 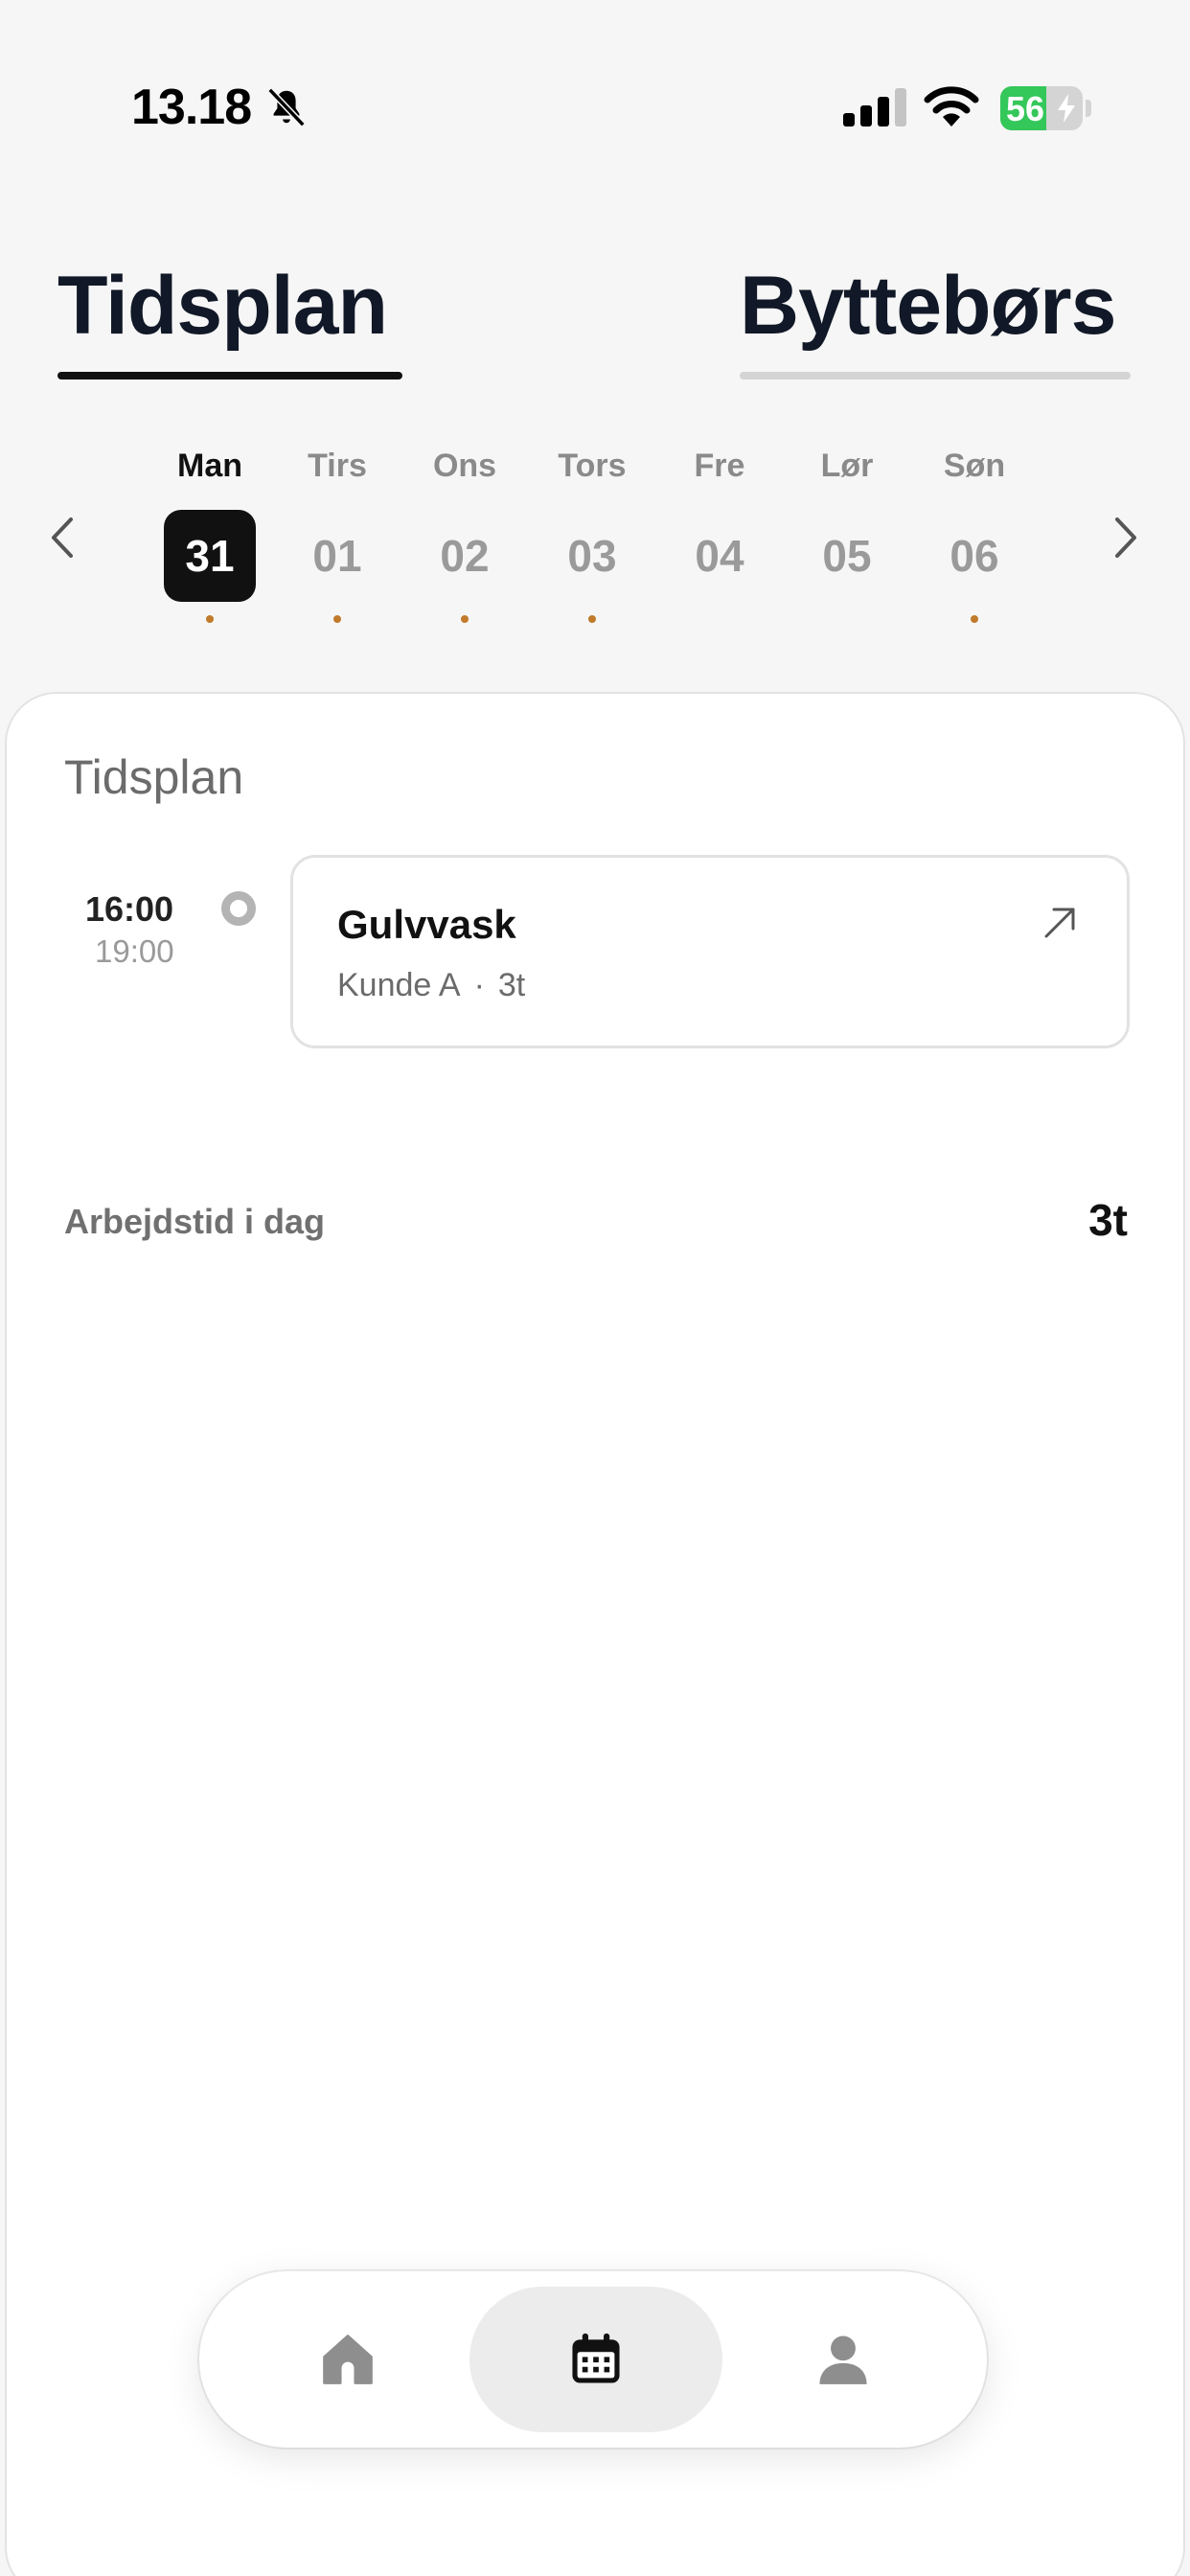 I want to click on day-name: Søn, so click(x=975, y=466).